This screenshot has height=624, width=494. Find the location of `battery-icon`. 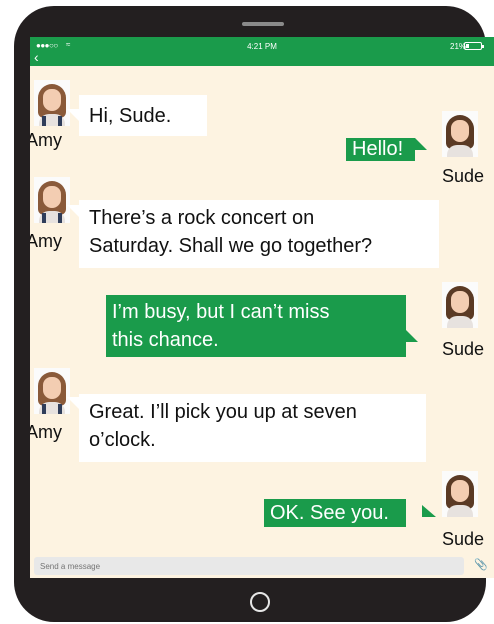

battery-icon is located at coordinates (474, 46).